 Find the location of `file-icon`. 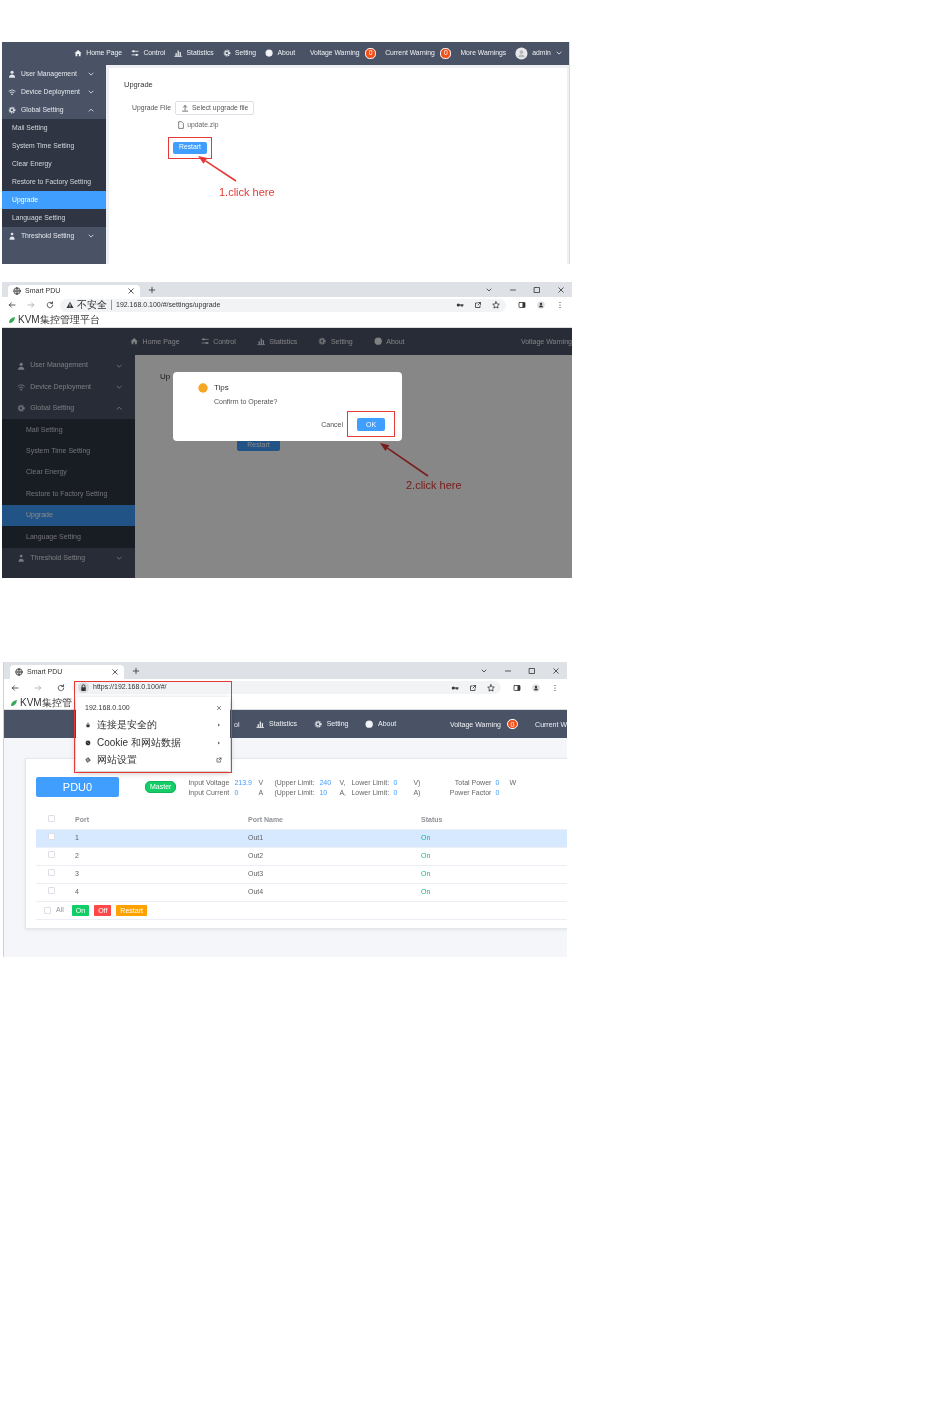

file-icon is located at coordinates (181, 125).